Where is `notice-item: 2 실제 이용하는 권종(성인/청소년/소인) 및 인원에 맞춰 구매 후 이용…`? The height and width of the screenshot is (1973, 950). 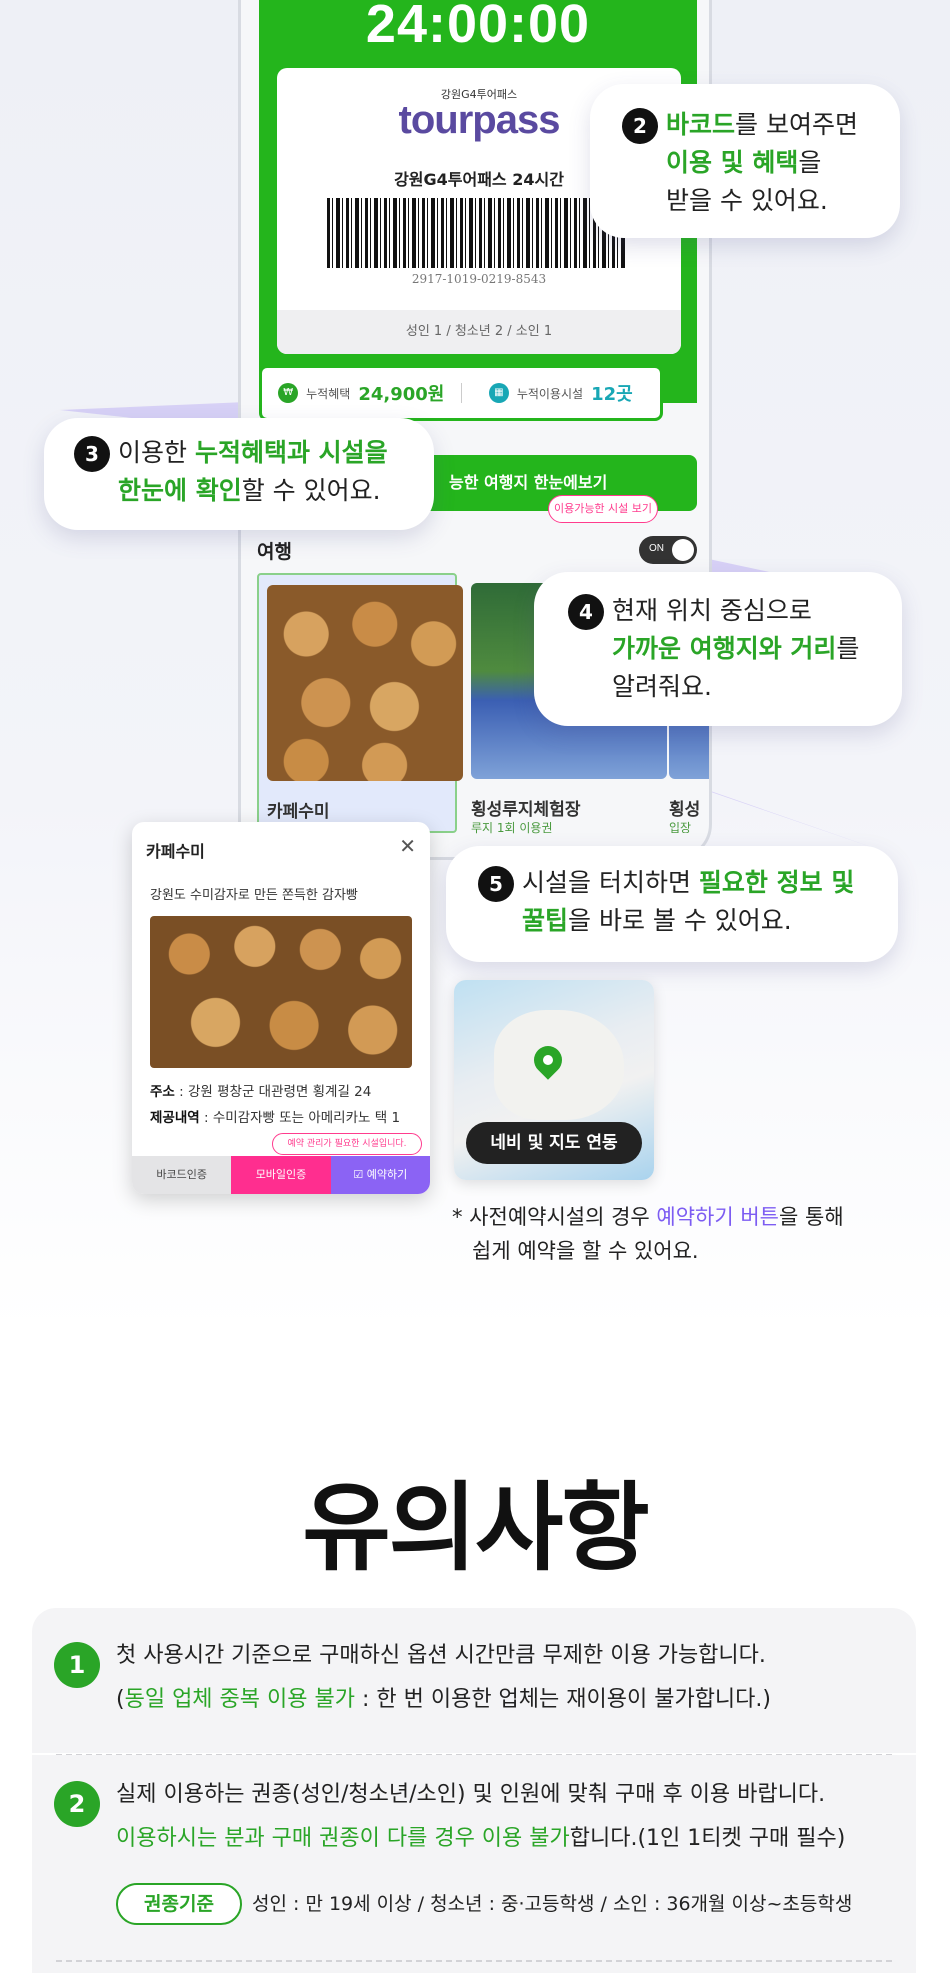
notice-item: 2 실제 이용하는 권종(성인/청소년/소인) 및 인원에 맞춰 구매 후 이용… is located at coordinates (474, 1864).